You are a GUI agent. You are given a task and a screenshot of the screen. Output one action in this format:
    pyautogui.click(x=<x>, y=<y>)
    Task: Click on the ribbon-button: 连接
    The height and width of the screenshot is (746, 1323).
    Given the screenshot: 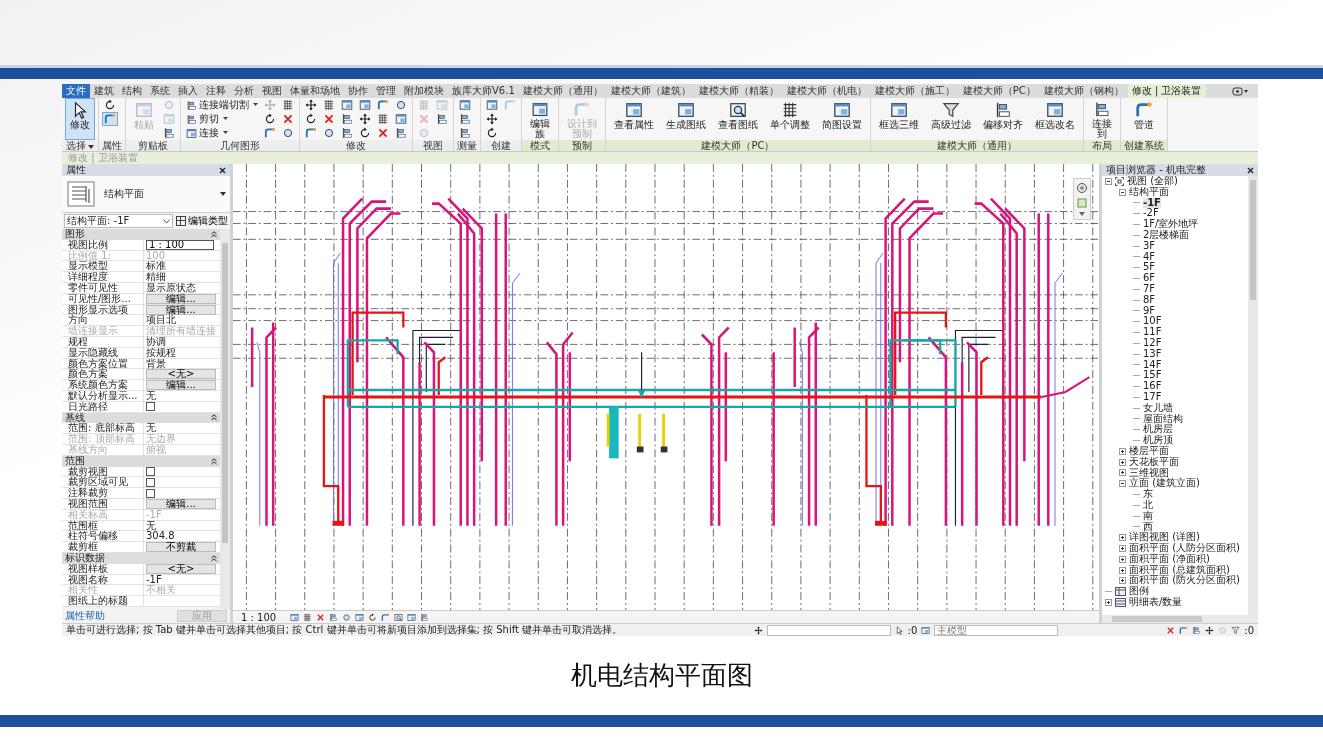 What is the action you would take?
    pyautogui.click(x=222, y=133)
    